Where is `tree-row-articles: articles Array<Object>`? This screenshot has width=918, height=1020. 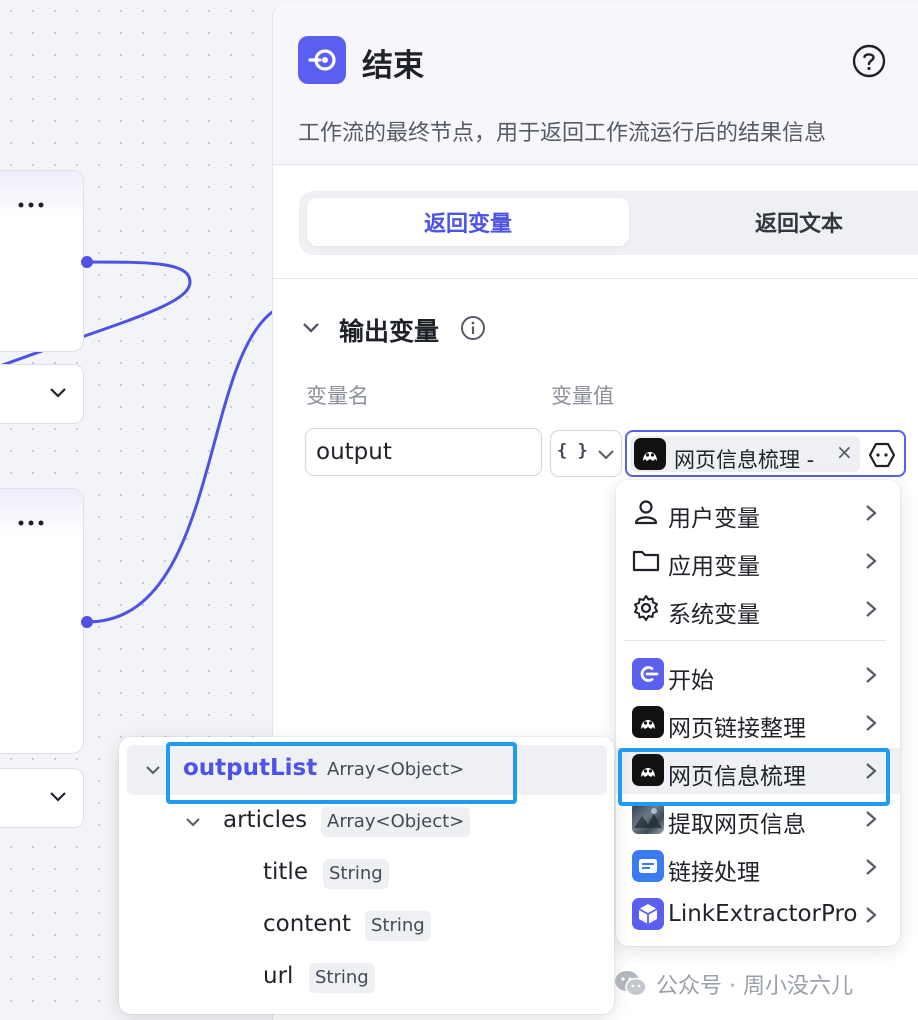 tree-row-articles: articles Array<Object> is located at coordinates (367, 822).